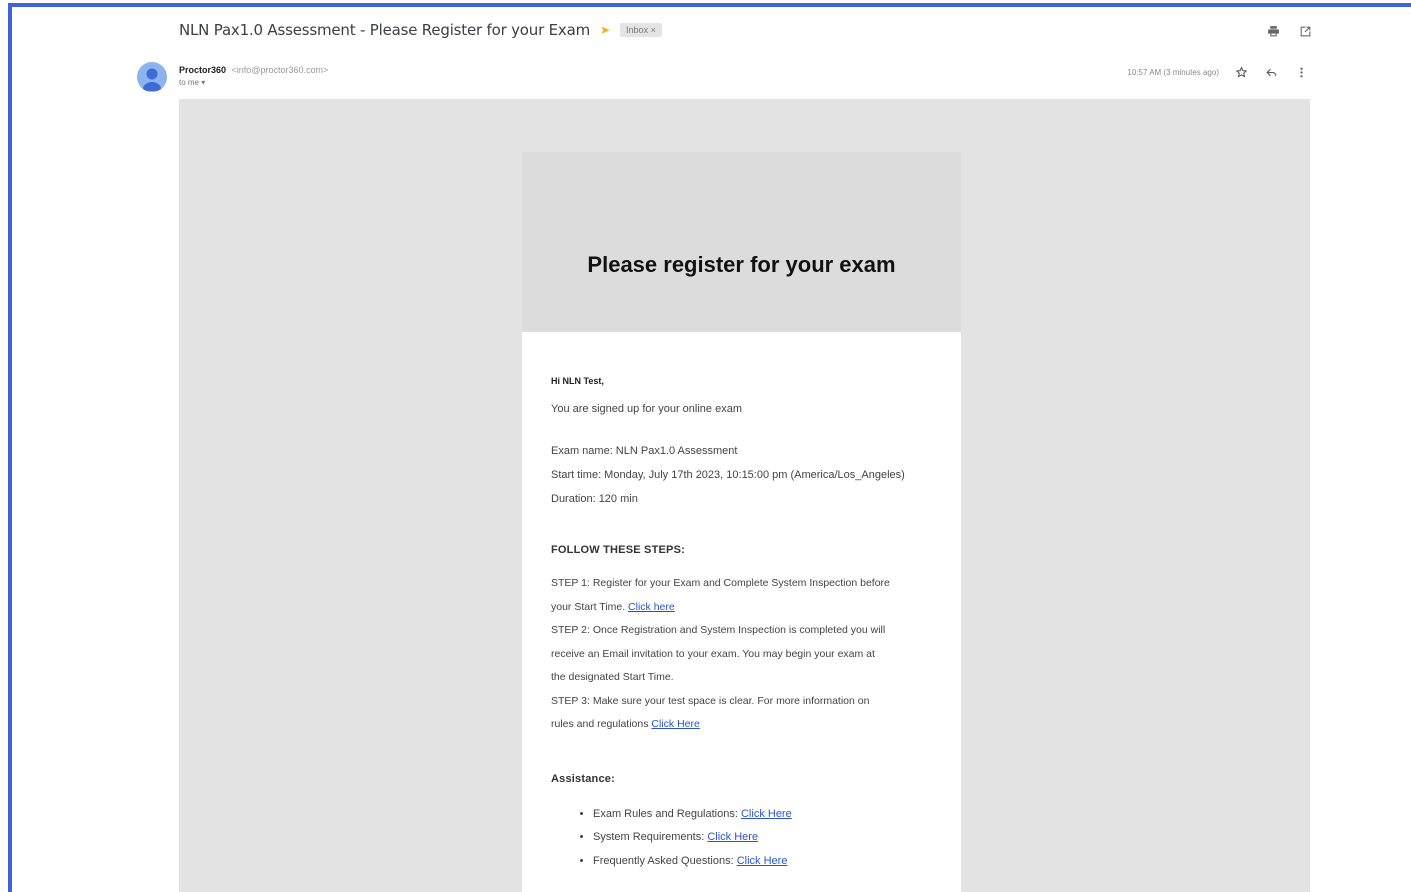  What do you see at coordinates (253, 82) in the screenshot?
I see `recipient-dropdown: to me ▾` at bounding box center [253, 82].